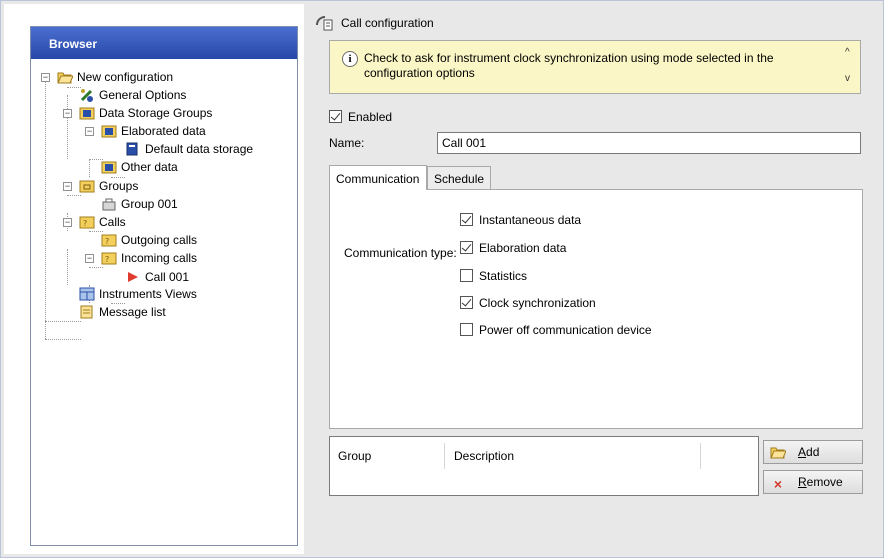 This screenshot has width=884, height=558. What do you see at coordinates (400, 253) in the screenshot?
I see `communication-type-label: Communication type:` at bounding box center [400, 253].